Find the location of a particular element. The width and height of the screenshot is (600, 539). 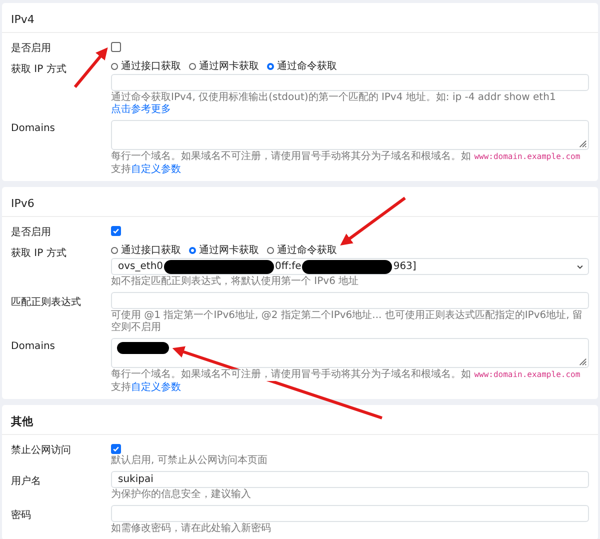

field-label: 匹配正则表达式 is located at coordinates (46, 302).